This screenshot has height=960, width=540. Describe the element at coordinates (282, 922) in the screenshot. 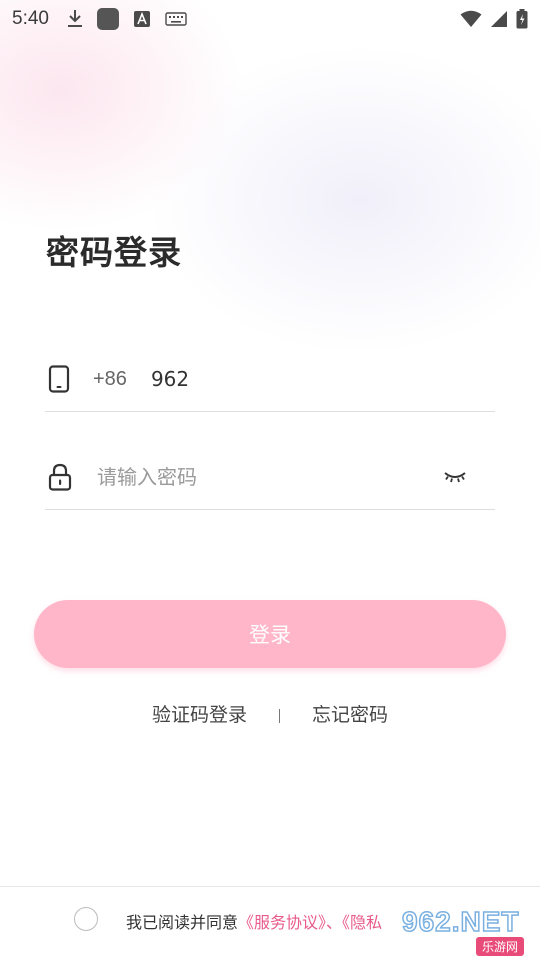

I see `service-agreement-link: 《服务协议》` at that location.